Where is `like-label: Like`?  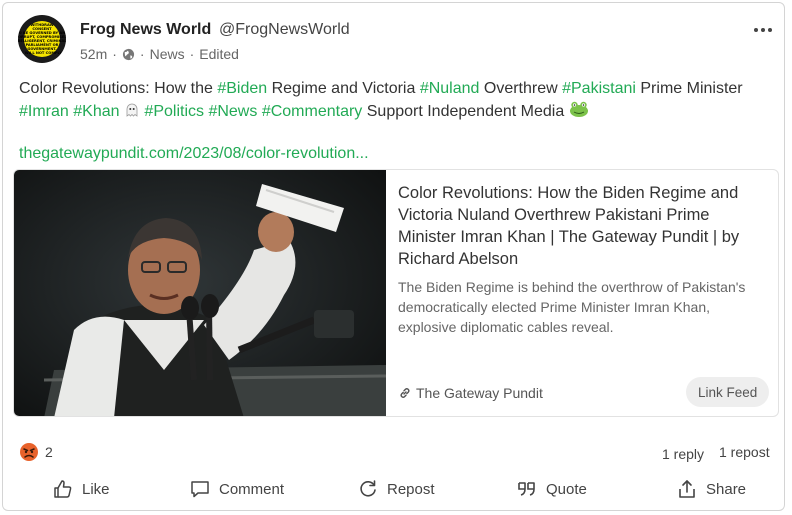
like-label: Like is located at coordinates (96, 489).